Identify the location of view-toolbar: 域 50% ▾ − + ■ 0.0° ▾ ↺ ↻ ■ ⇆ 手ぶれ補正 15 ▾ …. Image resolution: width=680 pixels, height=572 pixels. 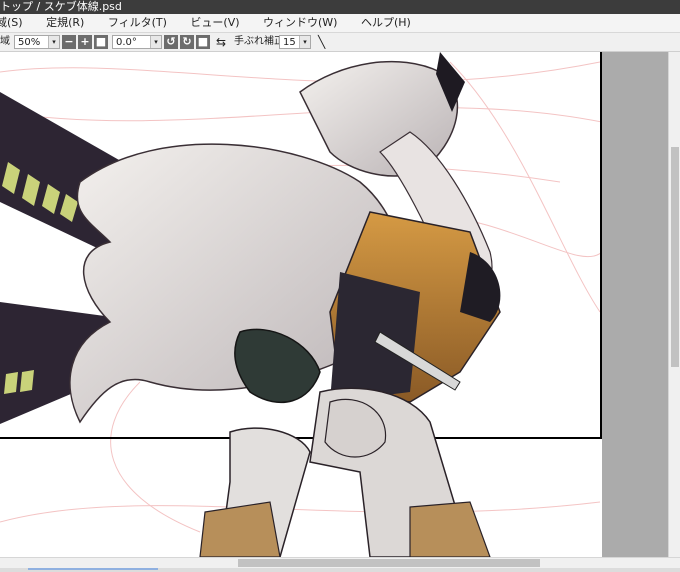
(340, 42).